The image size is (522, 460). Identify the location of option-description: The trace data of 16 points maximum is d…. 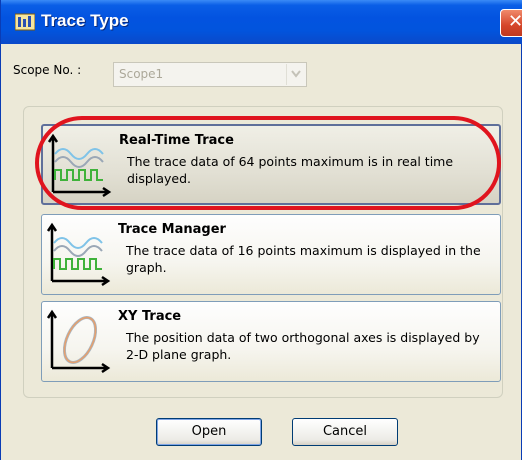
(303, 259).